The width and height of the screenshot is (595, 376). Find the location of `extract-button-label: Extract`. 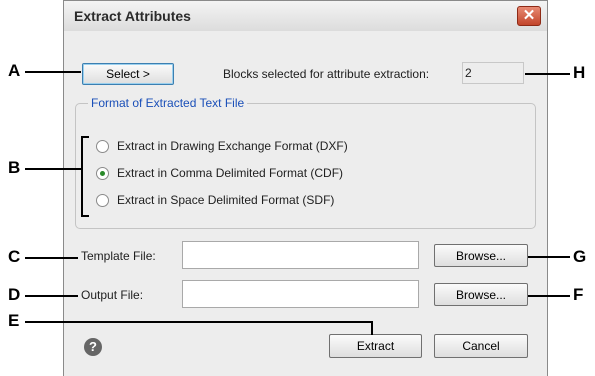

extract-button-label: Extract is located at coordinates (375, 346).